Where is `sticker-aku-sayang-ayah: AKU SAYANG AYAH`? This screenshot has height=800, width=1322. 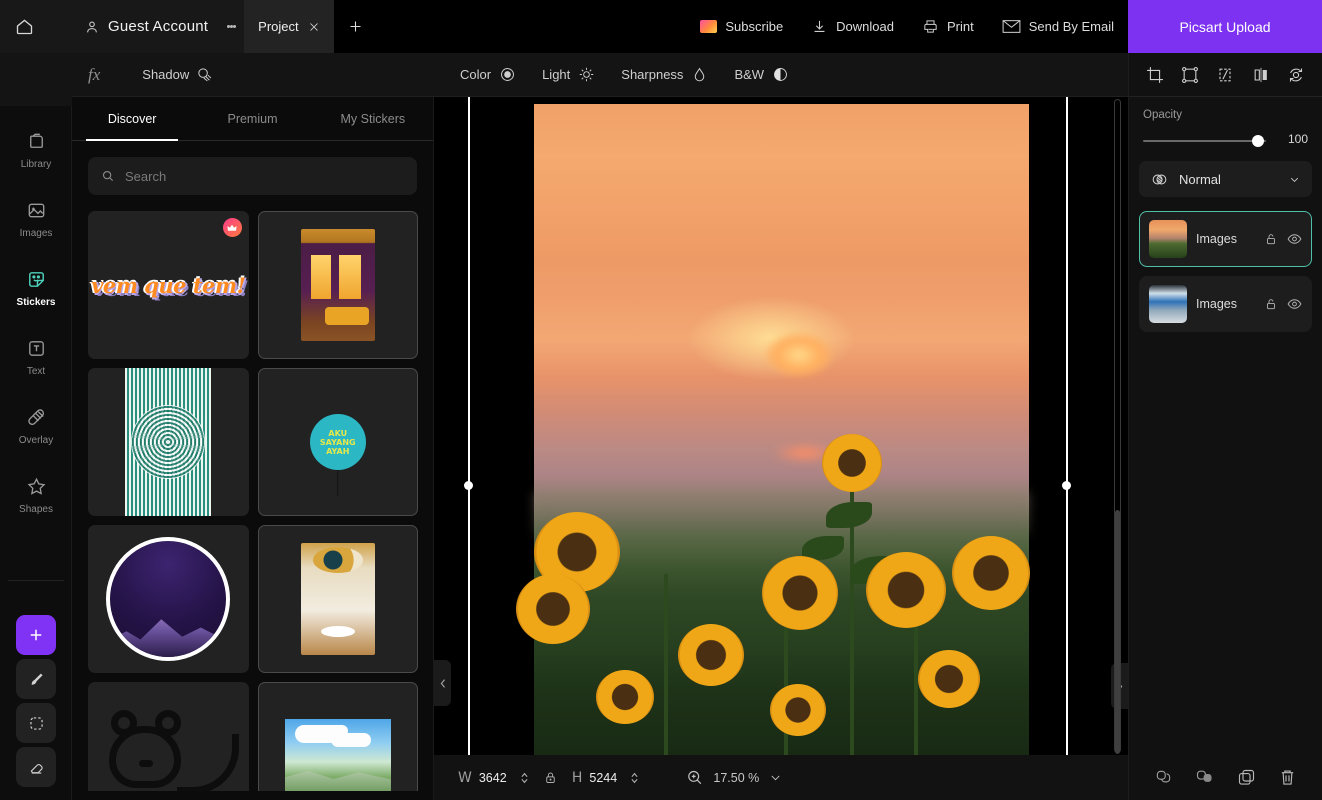 sticker-aku-sayang-ayah: AKU SAYANG AYAH is located at coordinates (337, 442).